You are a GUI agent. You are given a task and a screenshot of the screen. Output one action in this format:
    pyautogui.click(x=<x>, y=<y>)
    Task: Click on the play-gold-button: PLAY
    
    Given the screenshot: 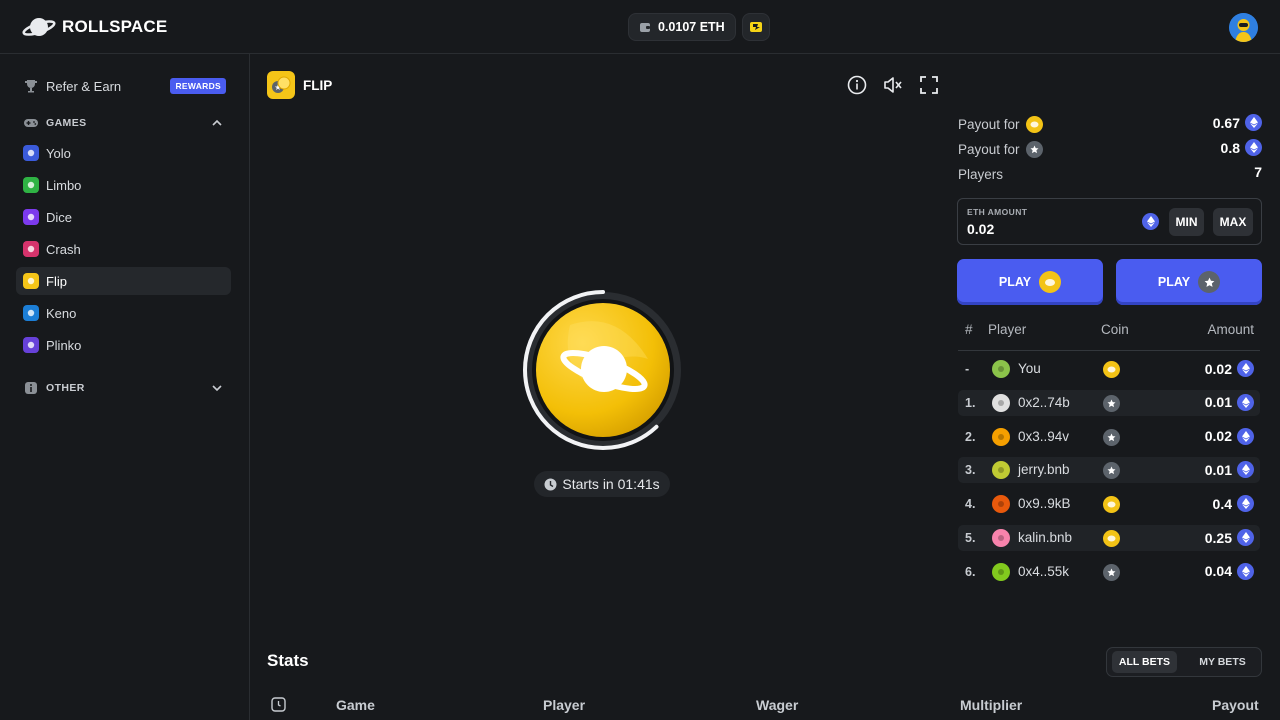 What is the action you would take?
    pyautogui.click(x=1030, y=282)
    